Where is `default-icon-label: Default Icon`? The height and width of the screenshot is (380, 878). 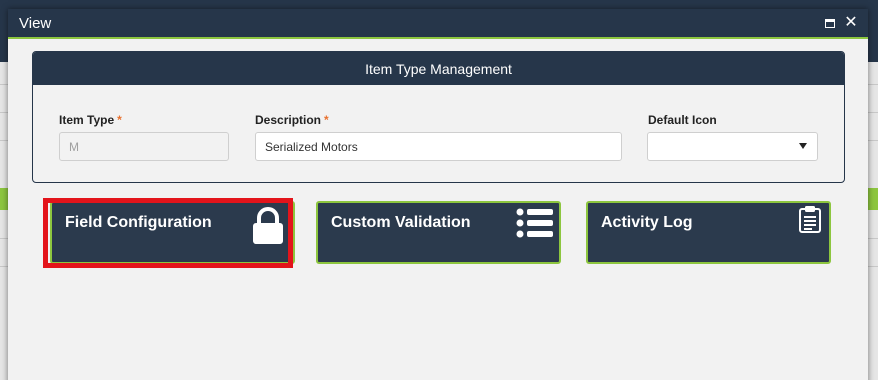 default-icon-label: Default Icon is located at coordinates (682, 120).